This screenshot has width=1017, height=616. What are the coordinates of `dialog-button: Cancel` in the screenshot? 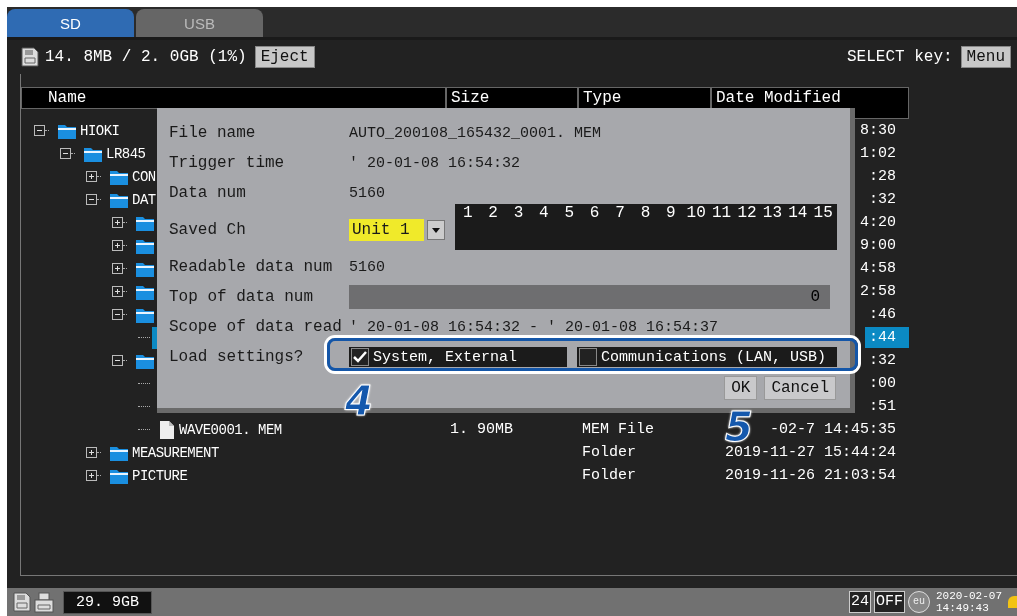 It's located at (800, 388).